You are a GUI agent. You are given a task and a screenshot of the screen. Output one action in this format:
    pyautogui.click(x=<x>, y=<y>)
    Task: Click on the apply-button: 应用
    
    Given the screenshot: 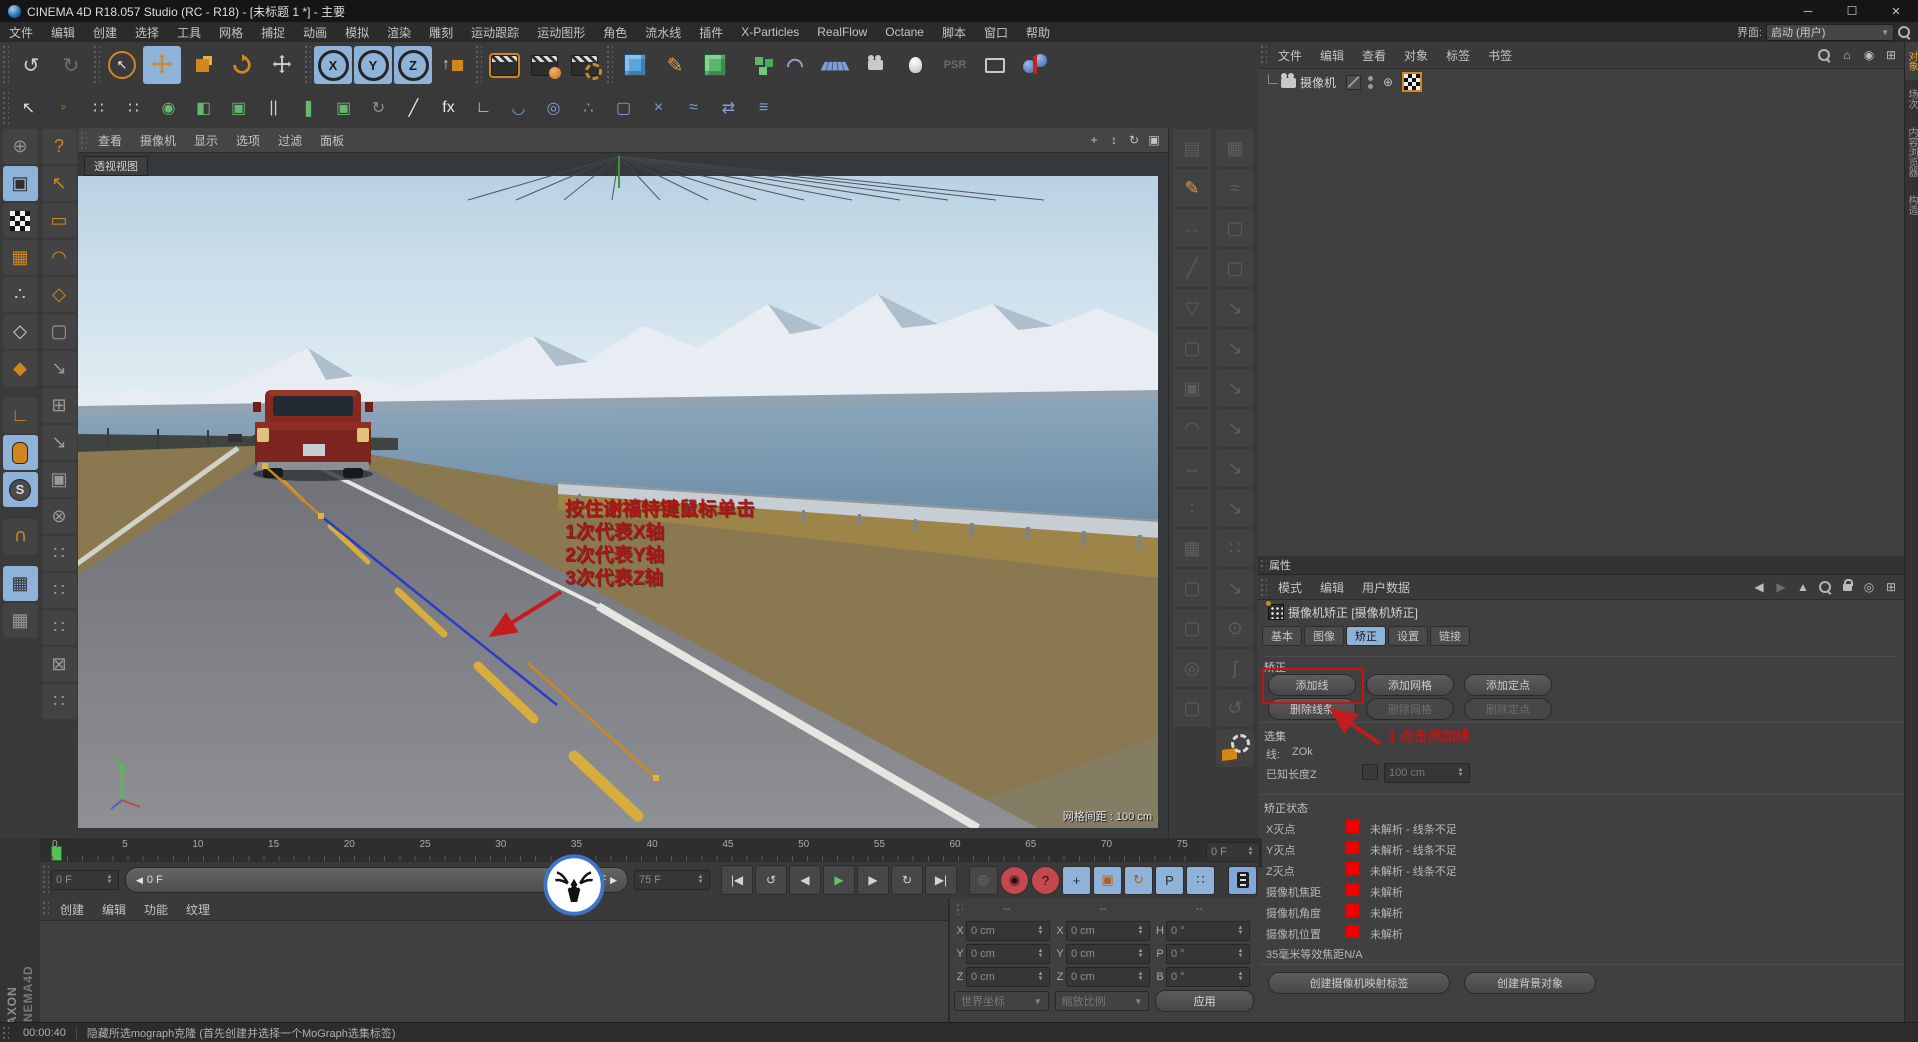 What is the action you would take?
    pyautogui.click(x=1204, y=1001)
    